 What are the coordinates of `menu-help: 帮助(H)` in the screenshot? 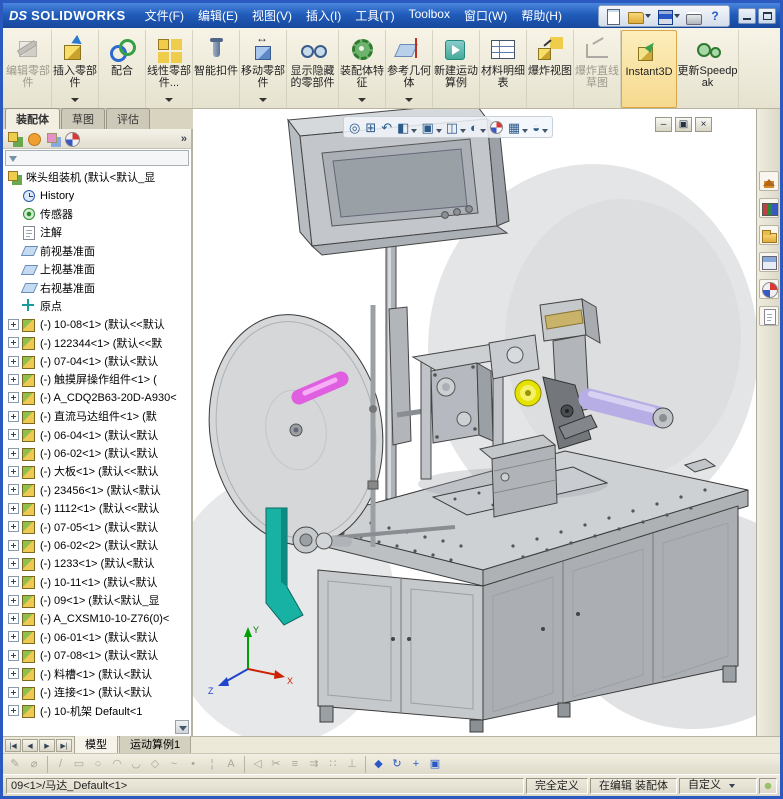 It's located at (541, 15).